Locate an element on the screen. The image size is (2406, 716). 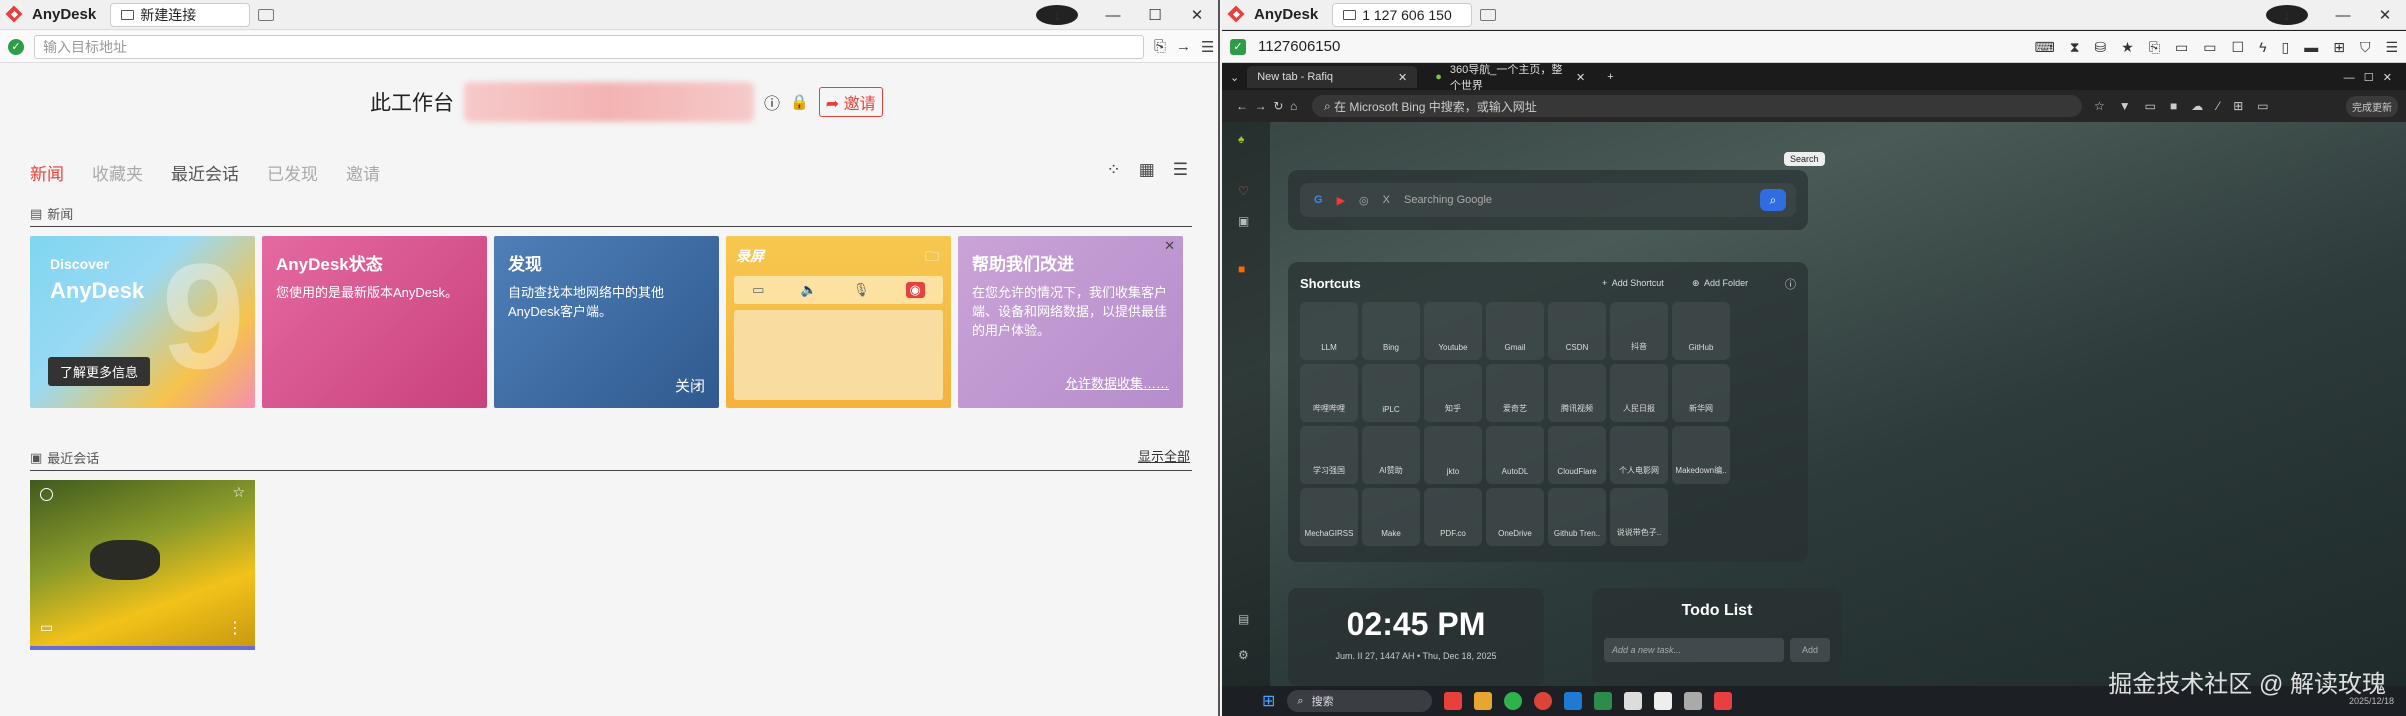
google-icon: G is located at coordinates (1318, 200).